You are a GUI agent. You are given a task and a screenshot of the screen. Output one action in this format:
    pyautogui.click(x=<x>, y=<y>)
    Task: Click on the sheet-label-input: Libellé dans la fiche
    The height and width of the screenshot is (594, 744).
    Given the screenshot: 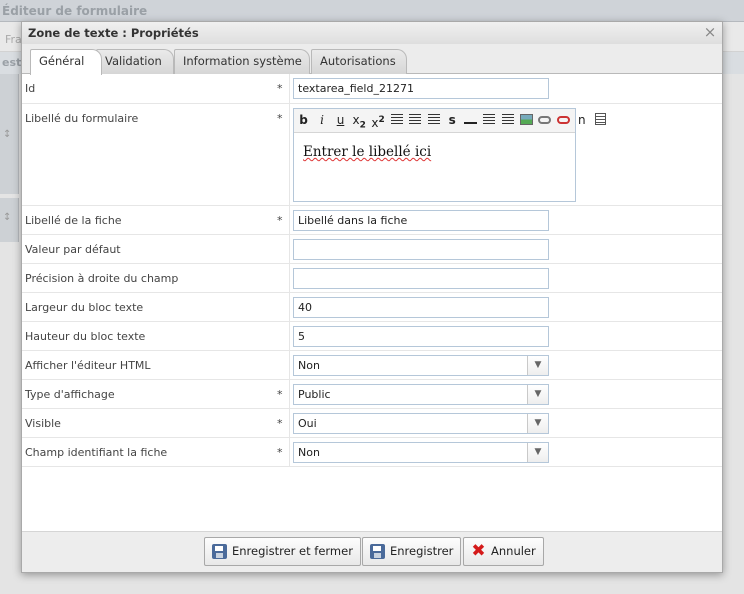 What is the action you would take?
    pyautogui.click(x=421, y=220)
    